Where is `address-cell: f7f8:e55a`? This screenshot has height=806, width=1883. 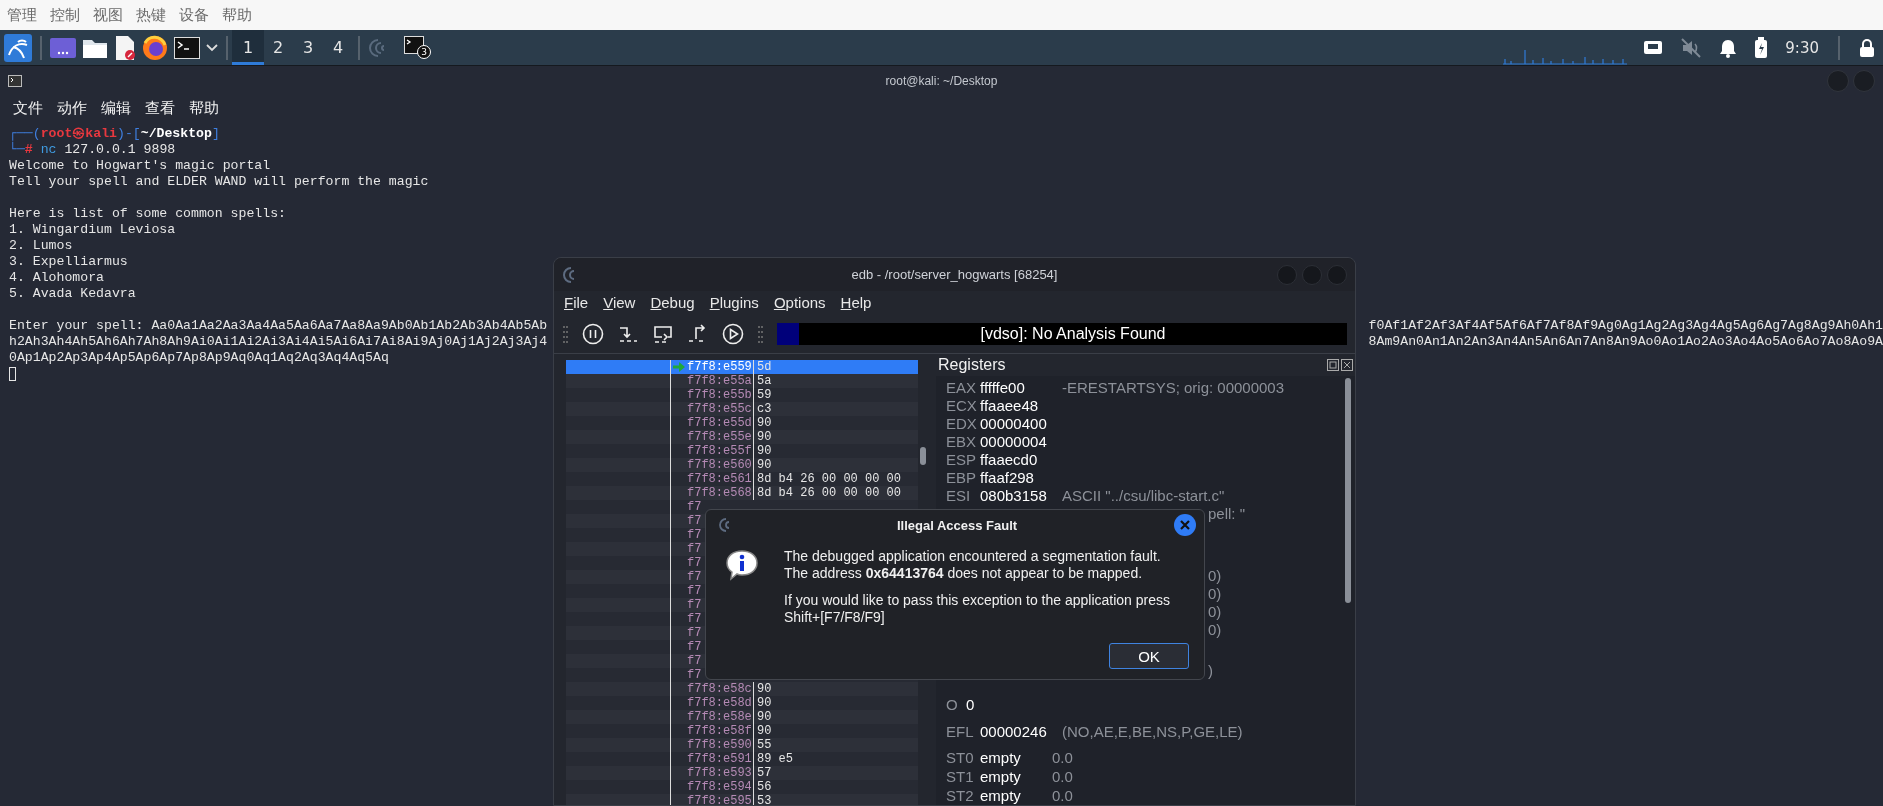
address-cell: f7f8:e55a is located at coordinates (719, 381).